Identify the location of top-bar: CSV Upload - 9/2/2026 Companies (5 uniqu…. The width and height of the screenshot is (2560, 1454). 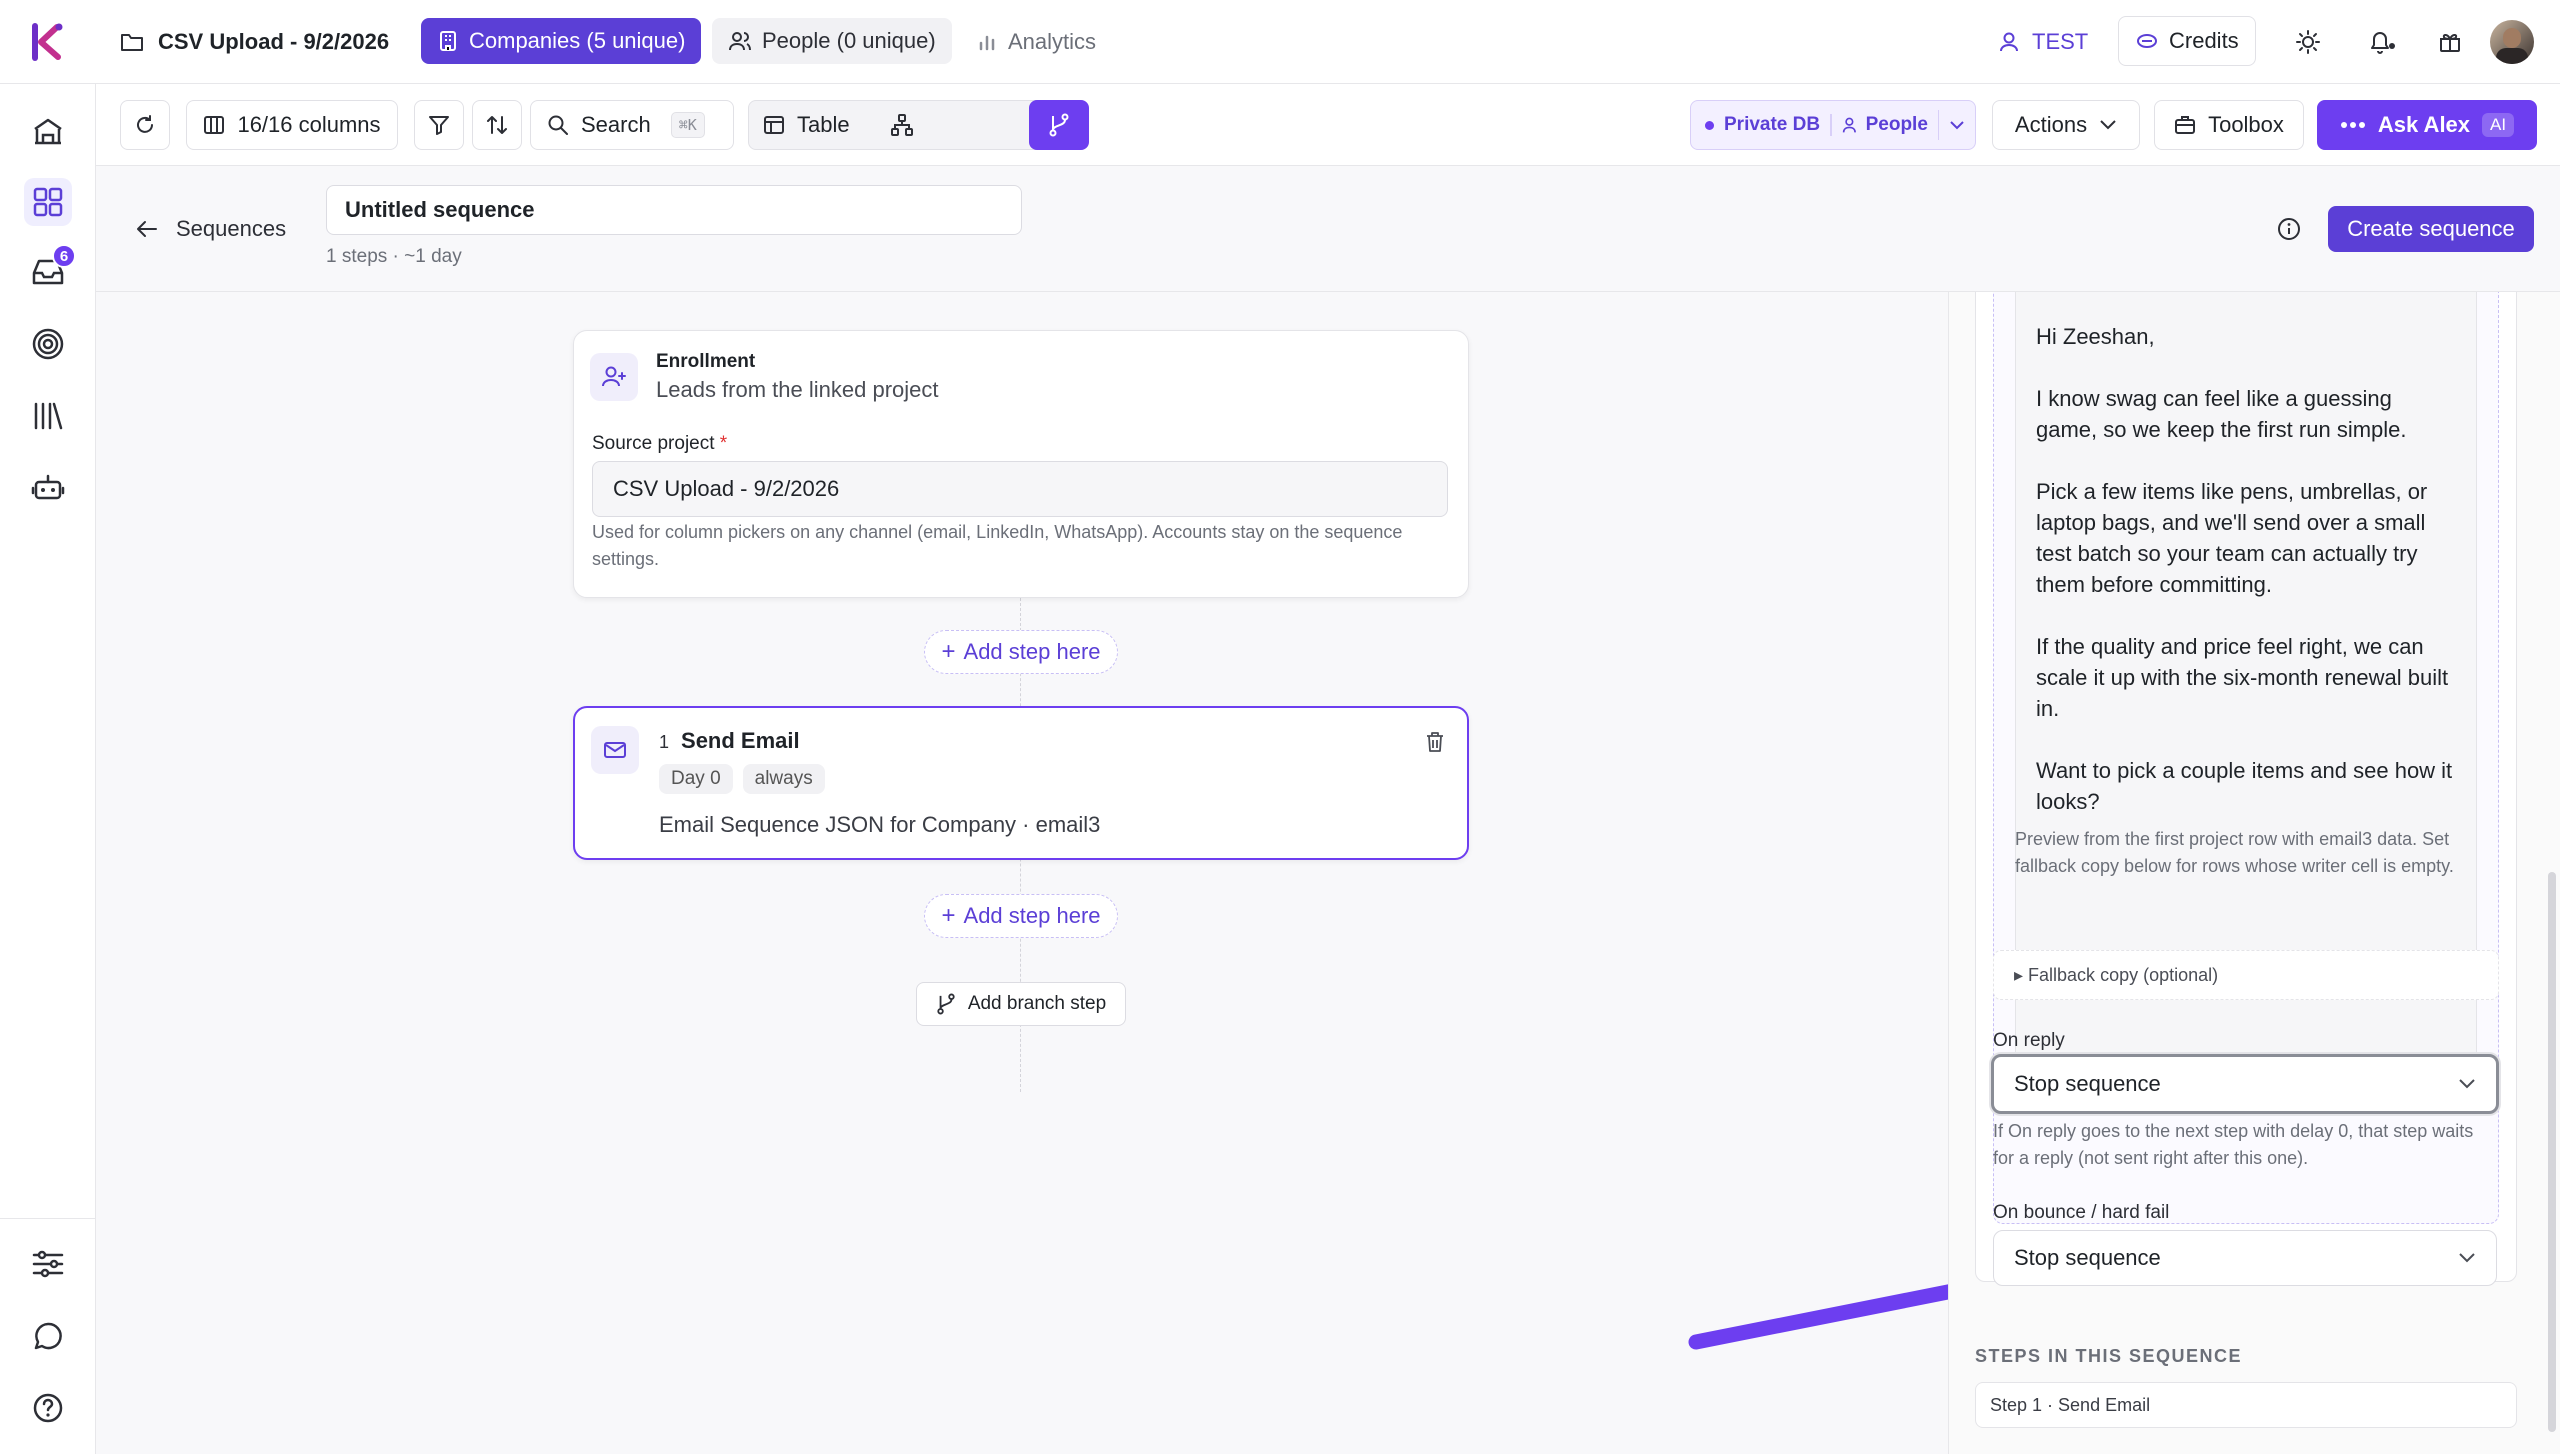
(1280, 42).